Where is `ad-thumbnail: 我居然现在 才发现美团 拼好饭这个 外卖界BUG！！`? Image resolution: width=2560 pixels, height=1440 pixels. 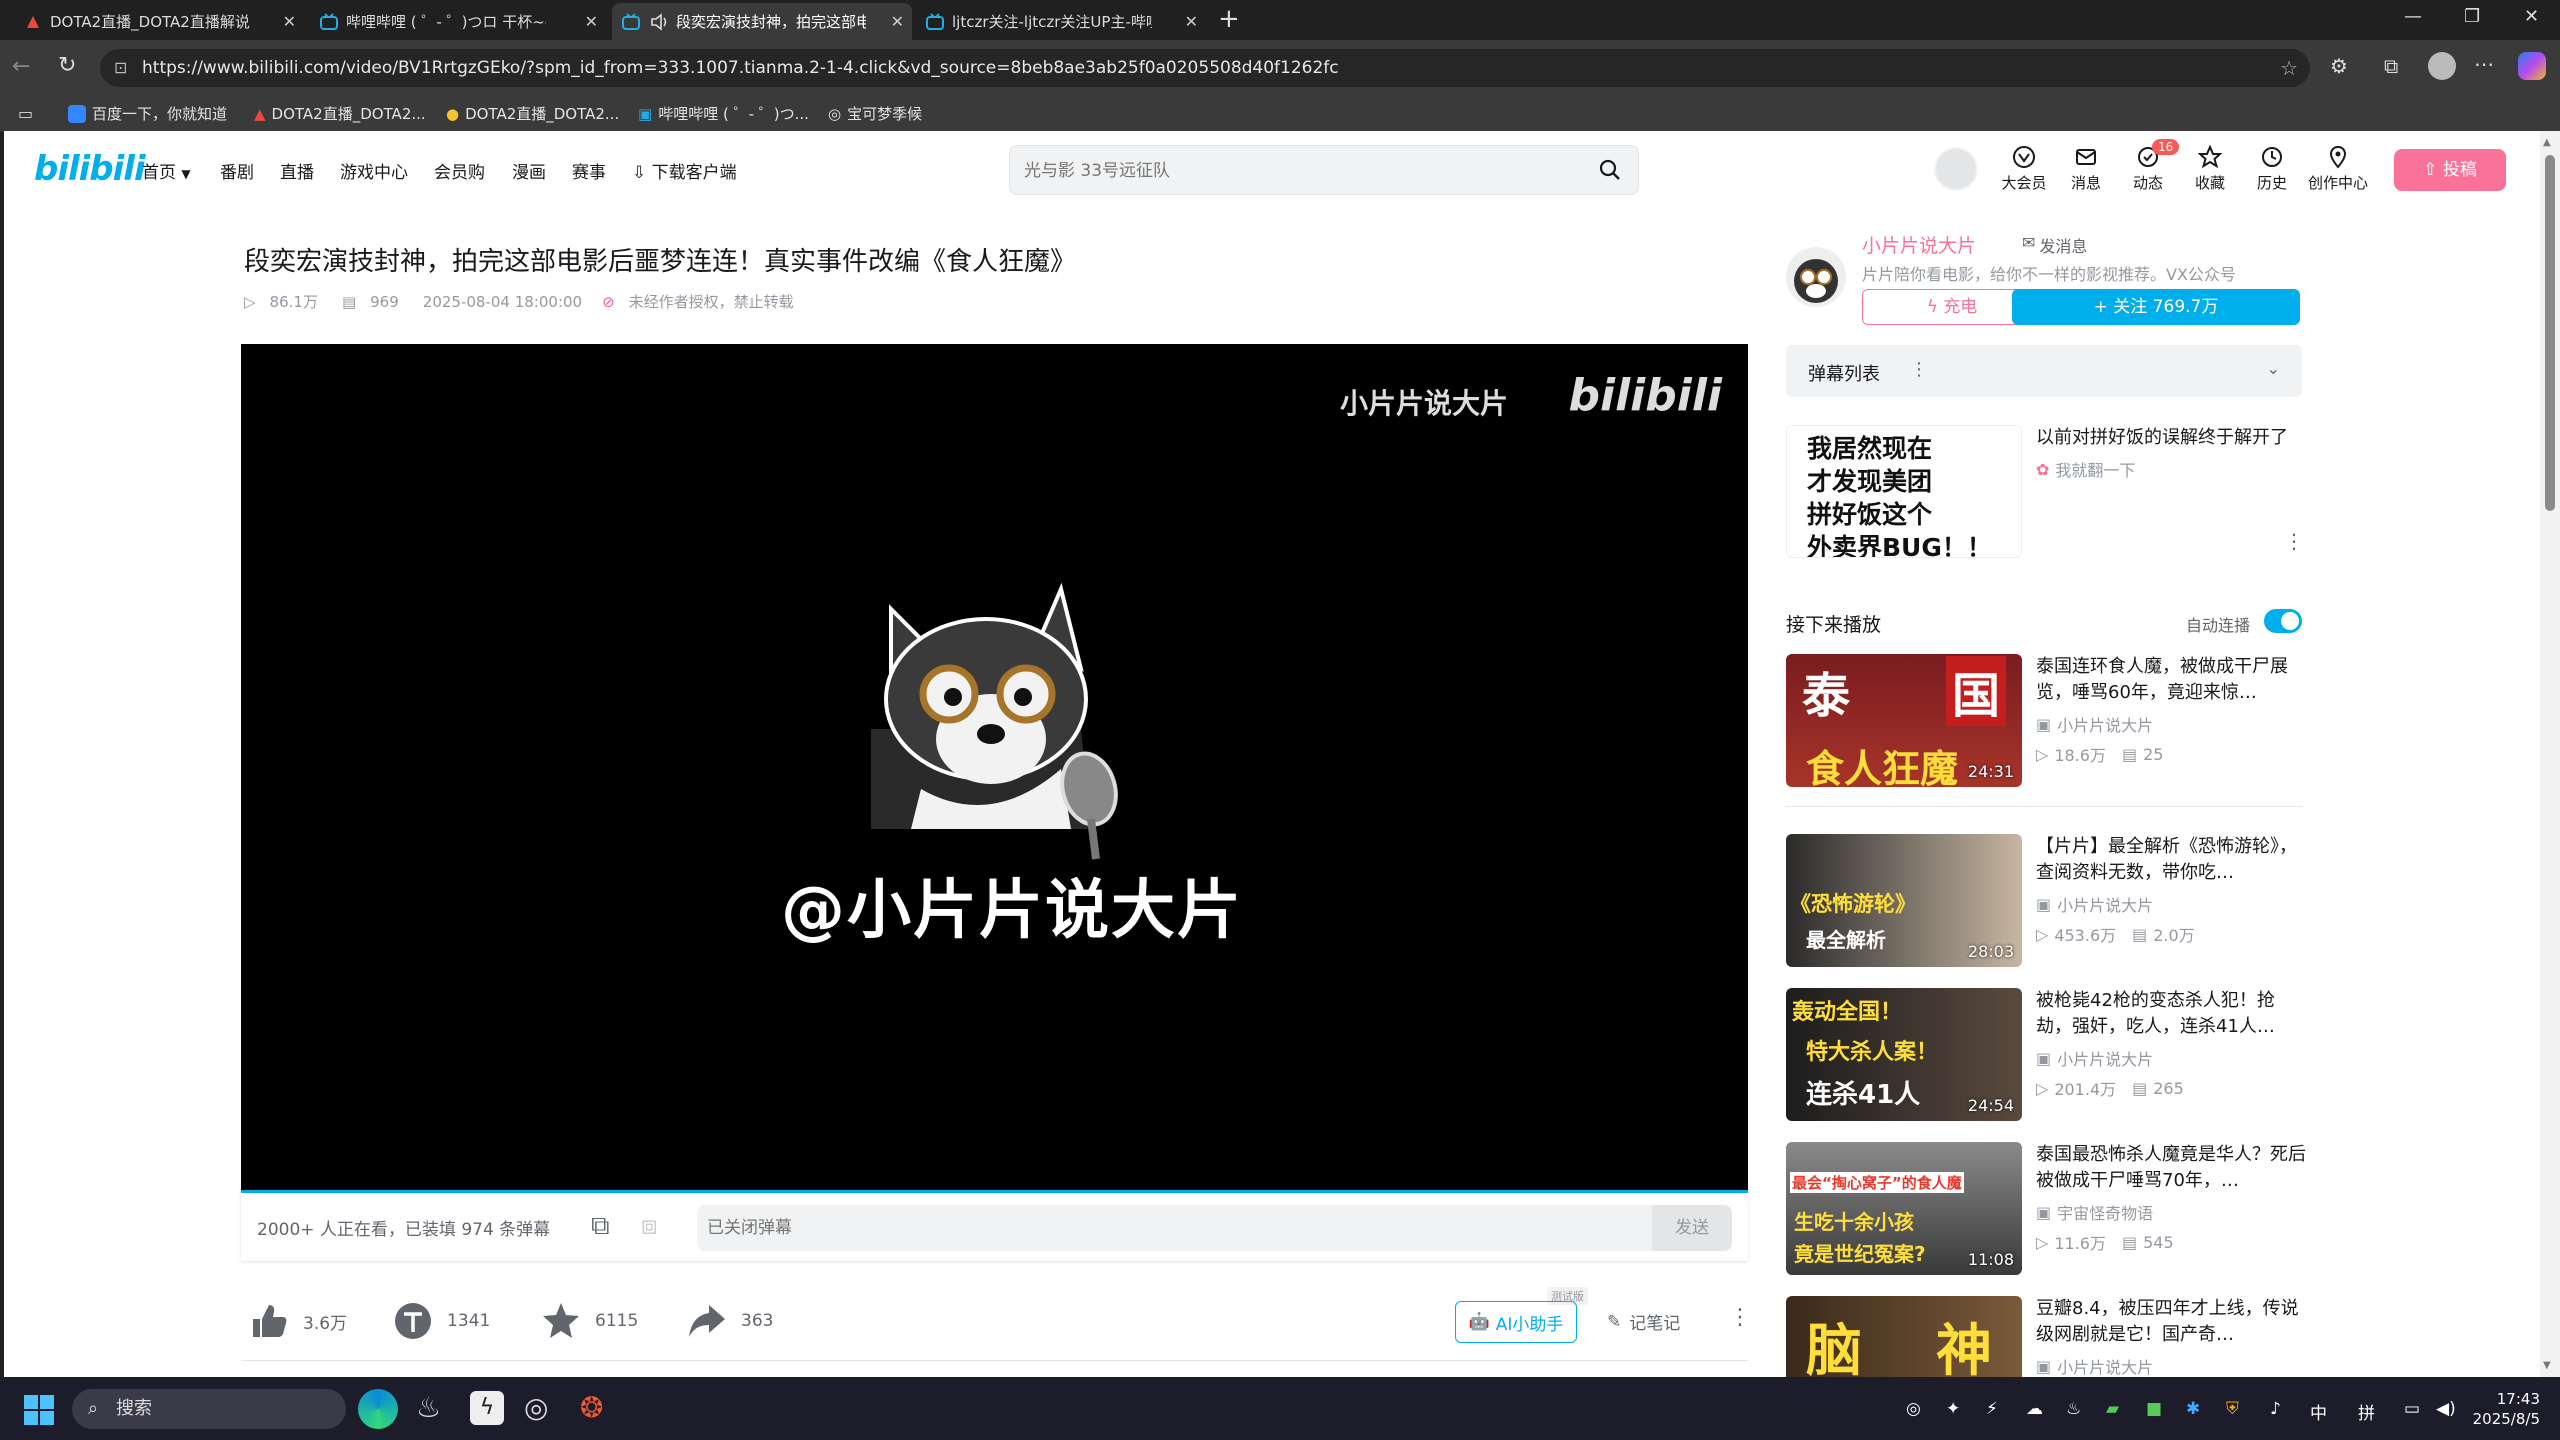
ad-thumbnail: 我居然现在 才发现美团 拼好饭这个 外卖界BUG！！ is located at coordinates (1904, 491).